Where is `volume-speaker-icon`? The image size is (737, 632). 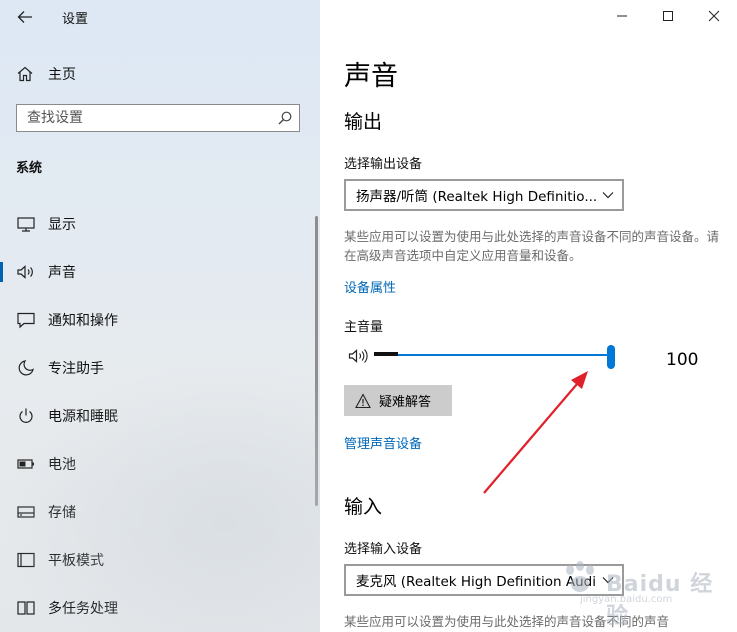 volume-speaker-icon is located at coordinates (358, 356).